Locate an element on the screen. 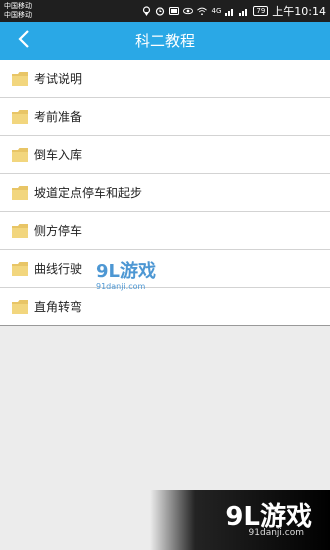 This screenshot has width=330, height=550. list-item: 侧方停车 is located at coordinates (165, 231).